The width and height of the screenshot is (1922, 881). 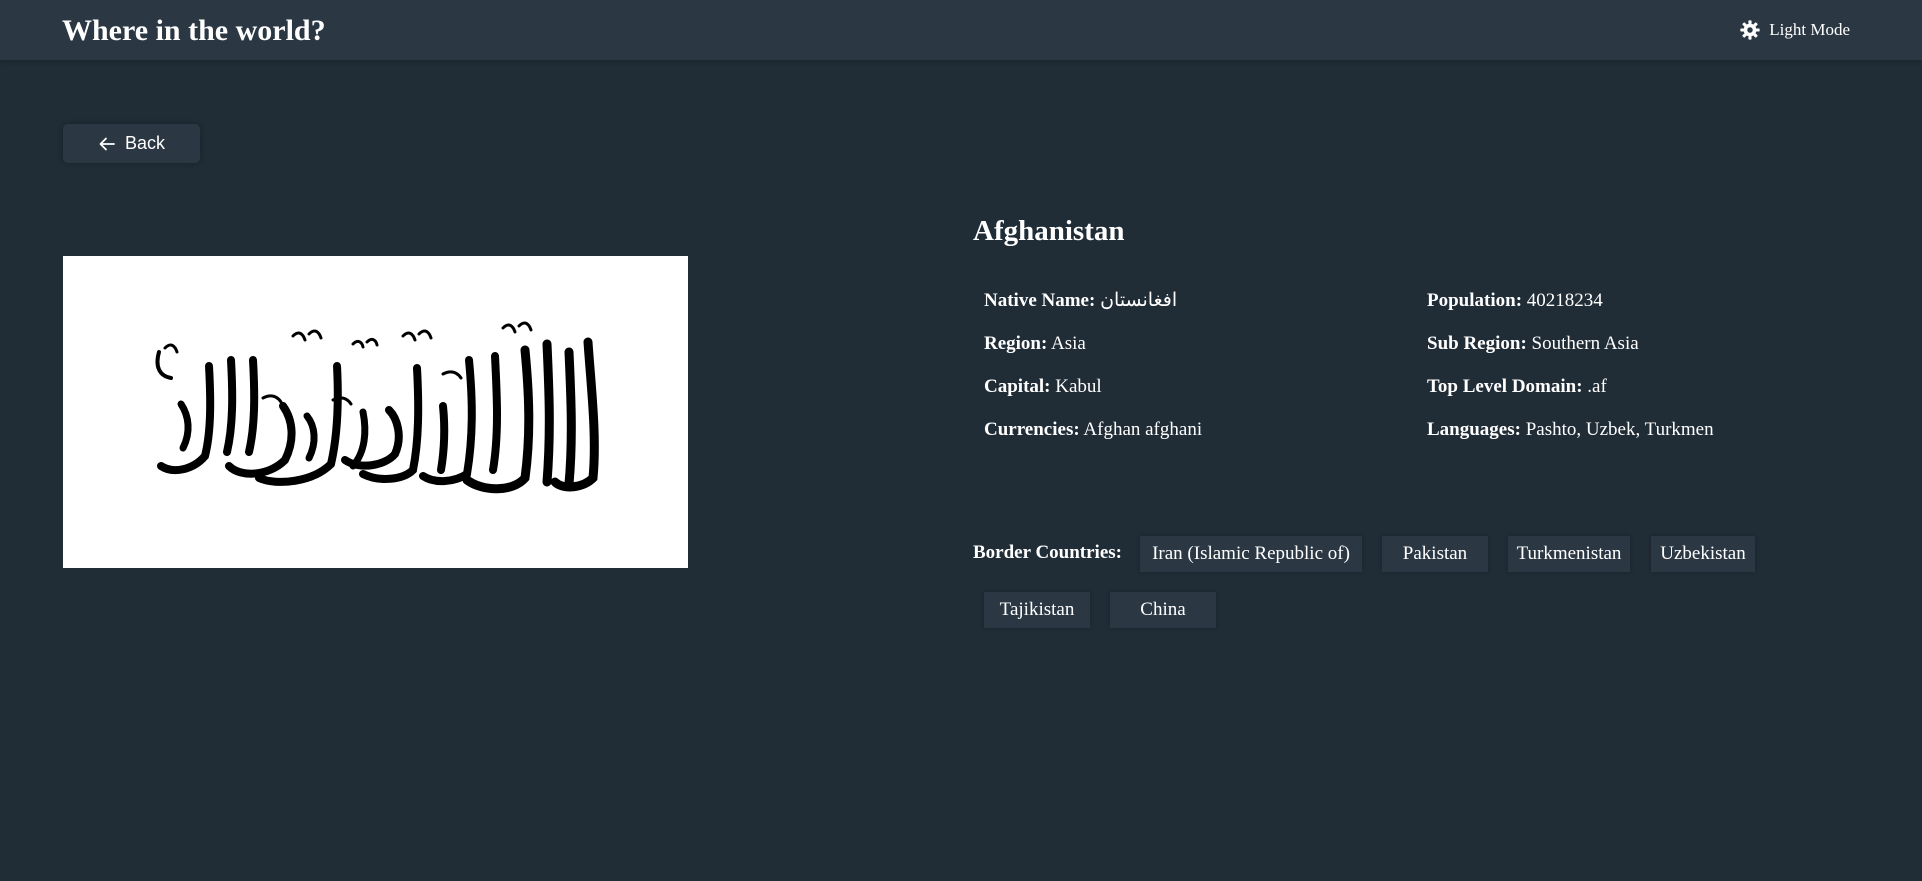 What do you see at coordinates (1750, 30) in the screenshot?
I see `sun-gear-icon` at bounding box center [1750, 30].